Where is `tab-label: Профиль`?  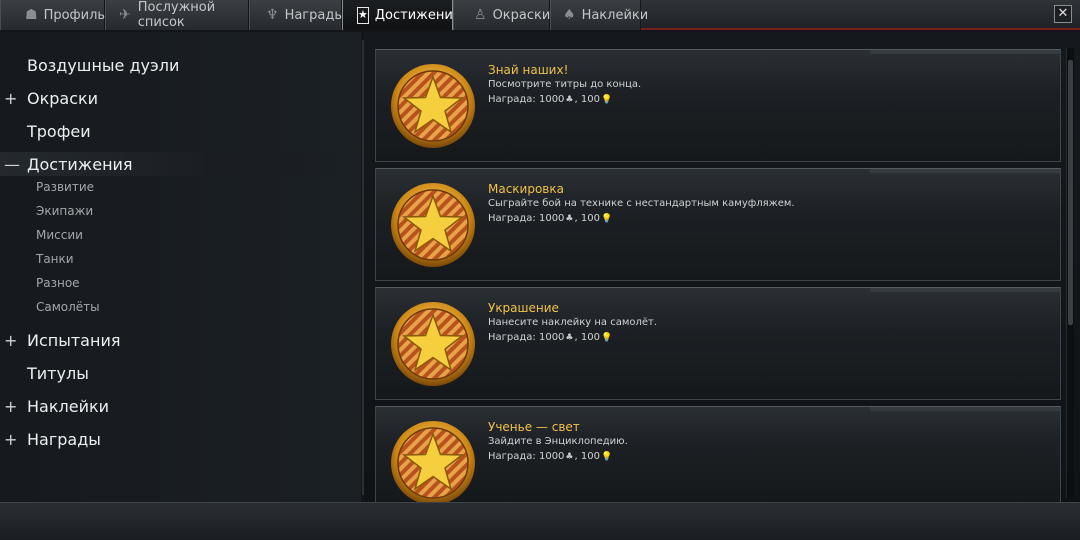
tab-label: Профиль is located at coordinates (74, 15).